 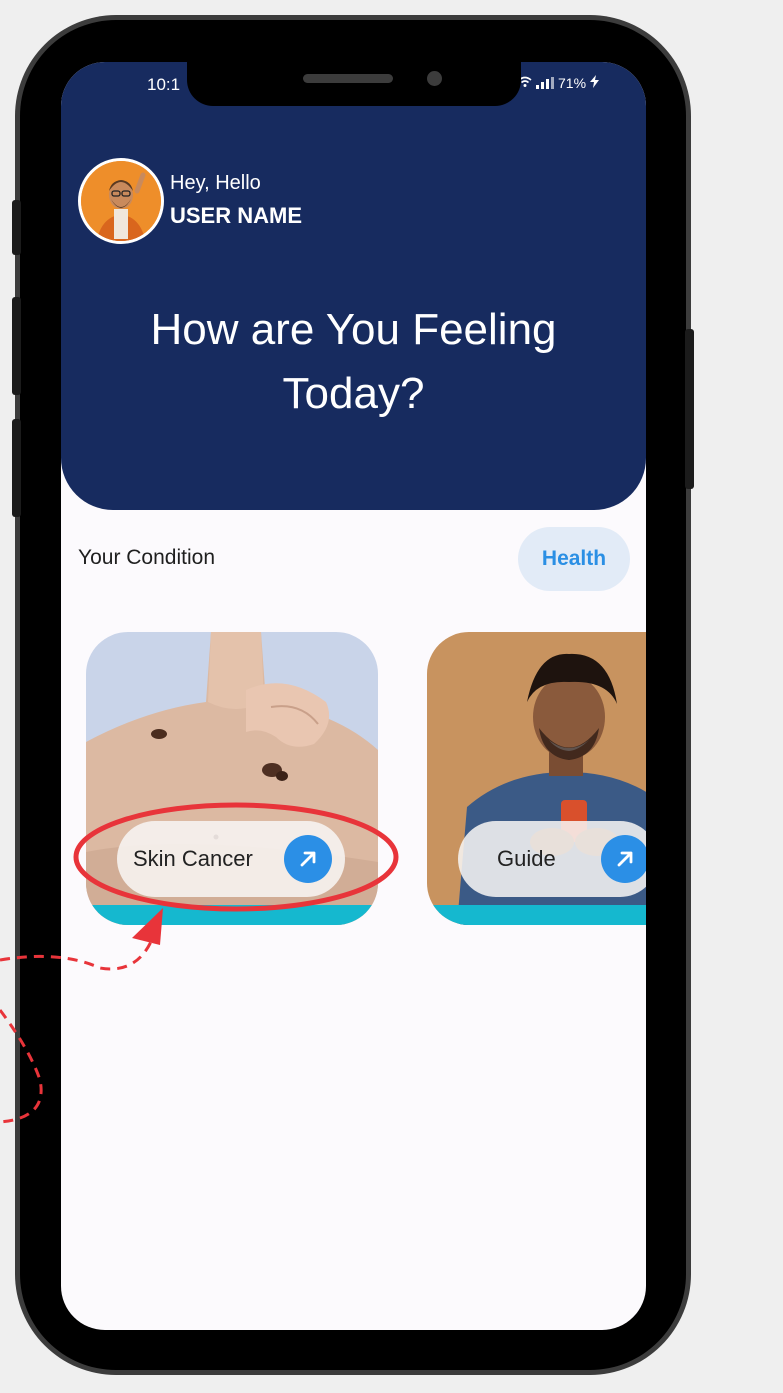 I want to click on skin-cancer-label: Skin Cancer, so click(x=193, y=858).